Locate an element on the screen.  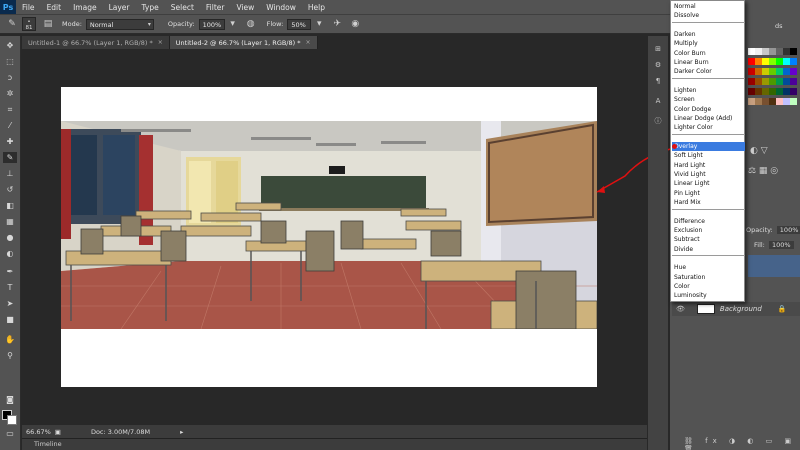
menu-edit: Edit is located at coordinates (54, 7).